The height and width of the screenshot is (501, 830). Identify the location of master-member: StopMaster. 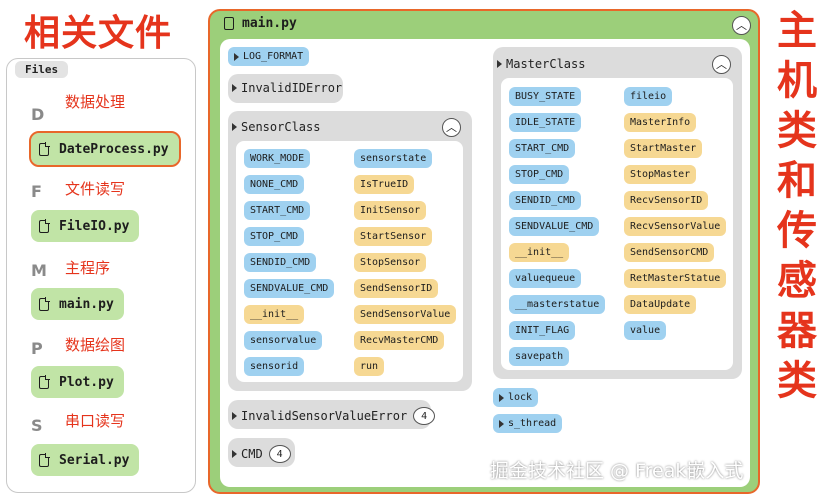
(660, 174).